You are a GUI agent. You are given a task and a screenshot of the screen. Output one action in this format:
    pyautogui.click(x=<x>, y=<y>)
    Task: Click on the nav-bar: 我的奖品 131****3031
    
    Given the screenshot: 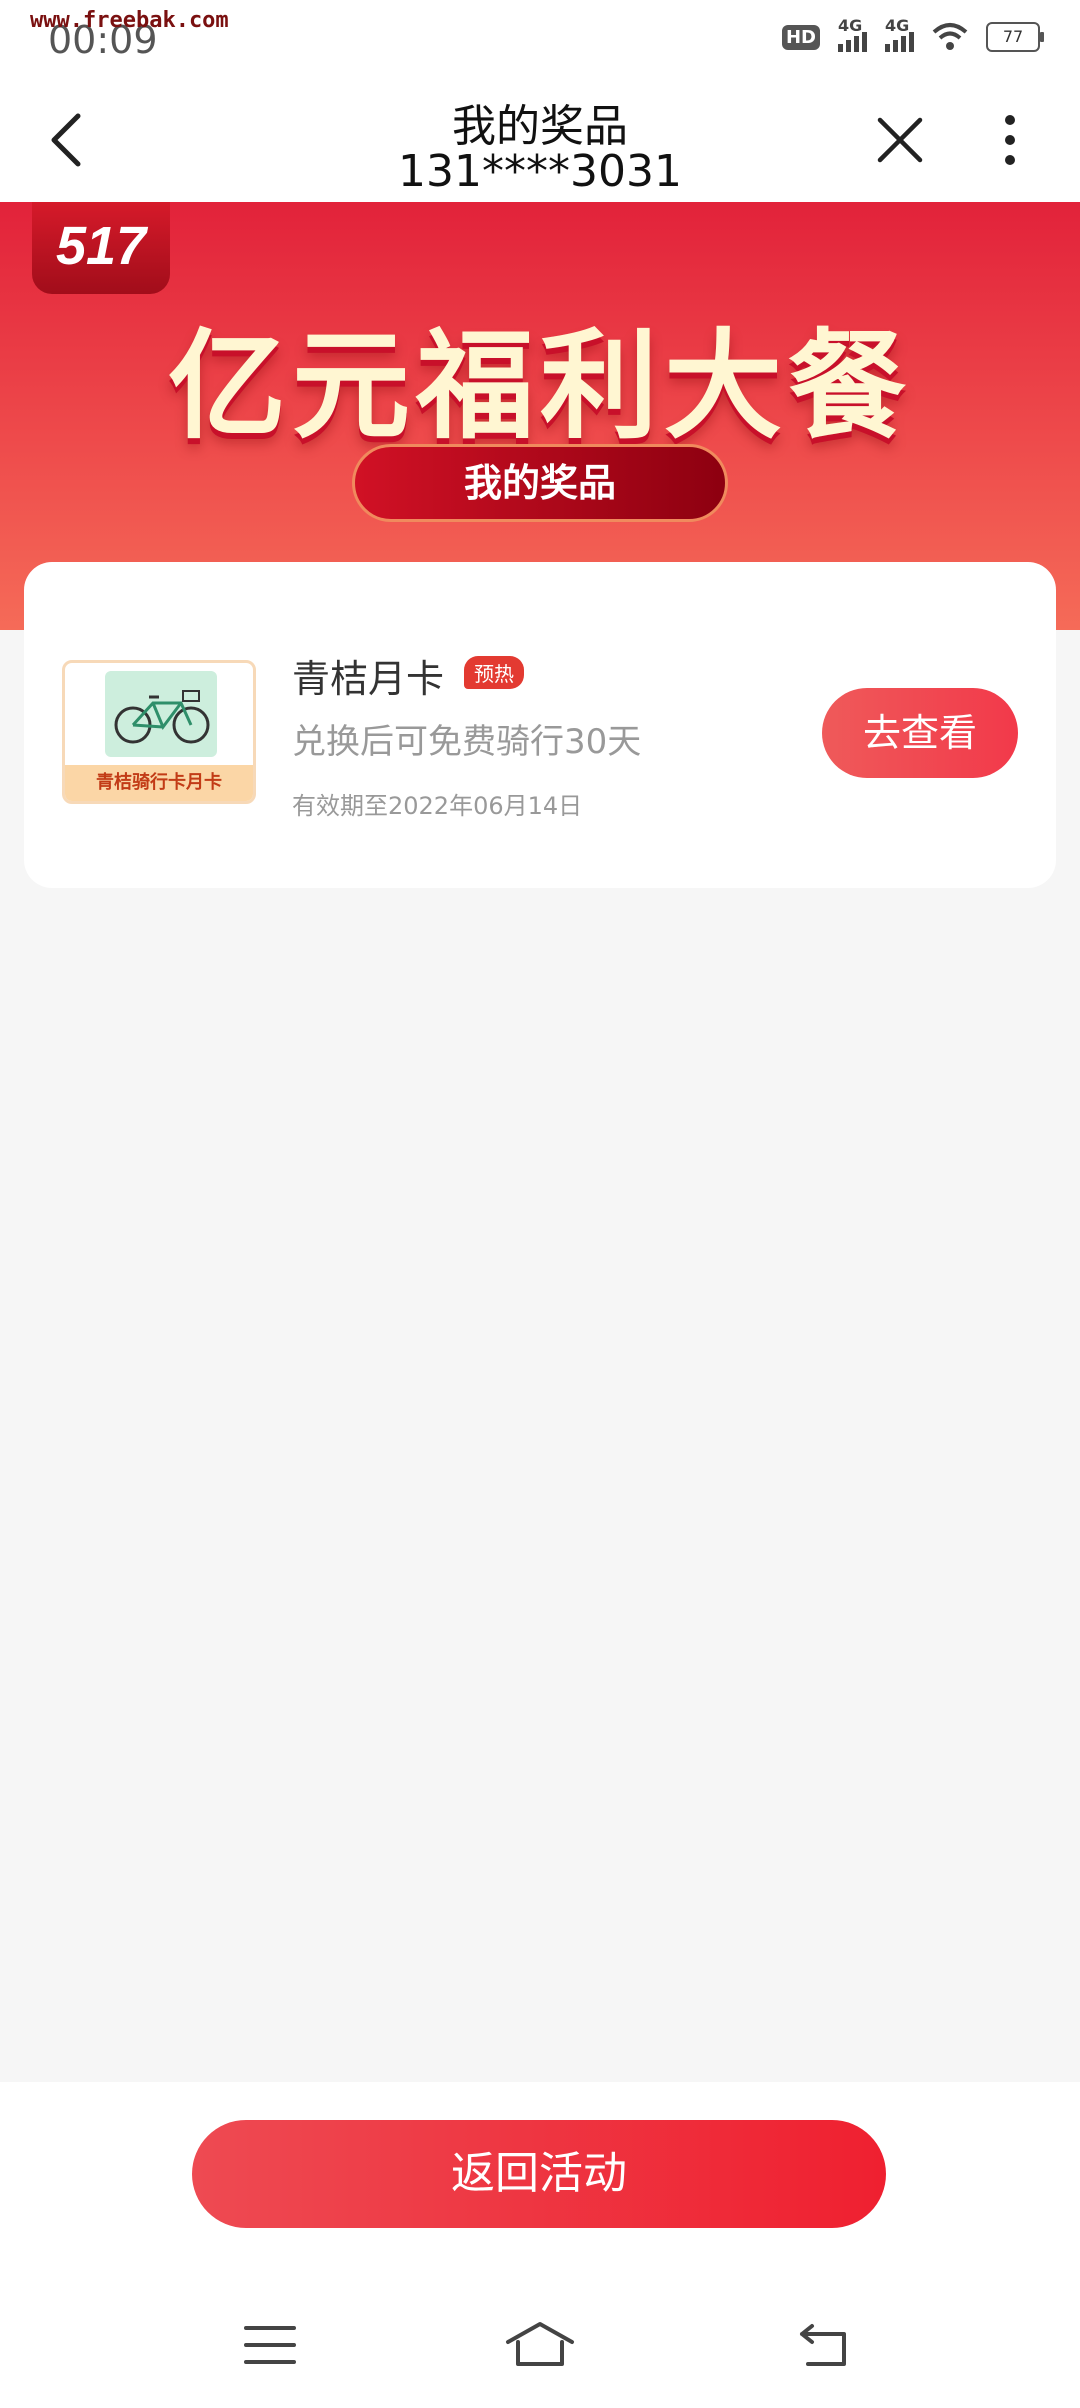 What is the action you would take?
    pyautogui.click(x=540, y=141)
    